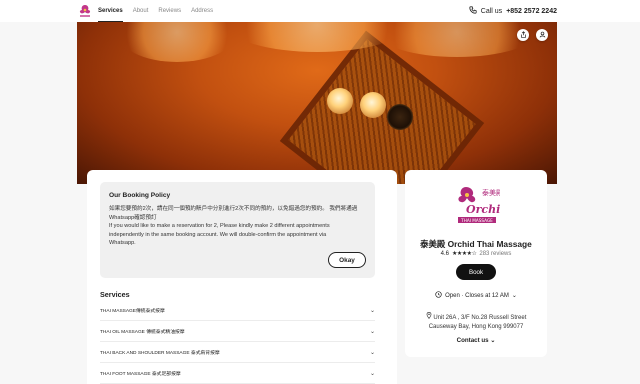 This screenshot has width=640, height=384. I want to click on person-icon, so click(542, 35).